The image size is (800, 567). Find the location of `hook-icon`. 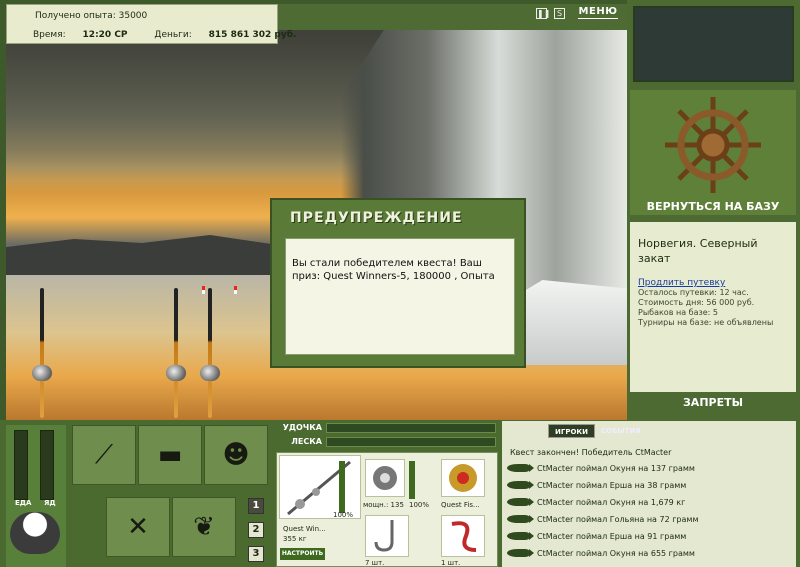

hook-icon is located at coordinates (384, 536).